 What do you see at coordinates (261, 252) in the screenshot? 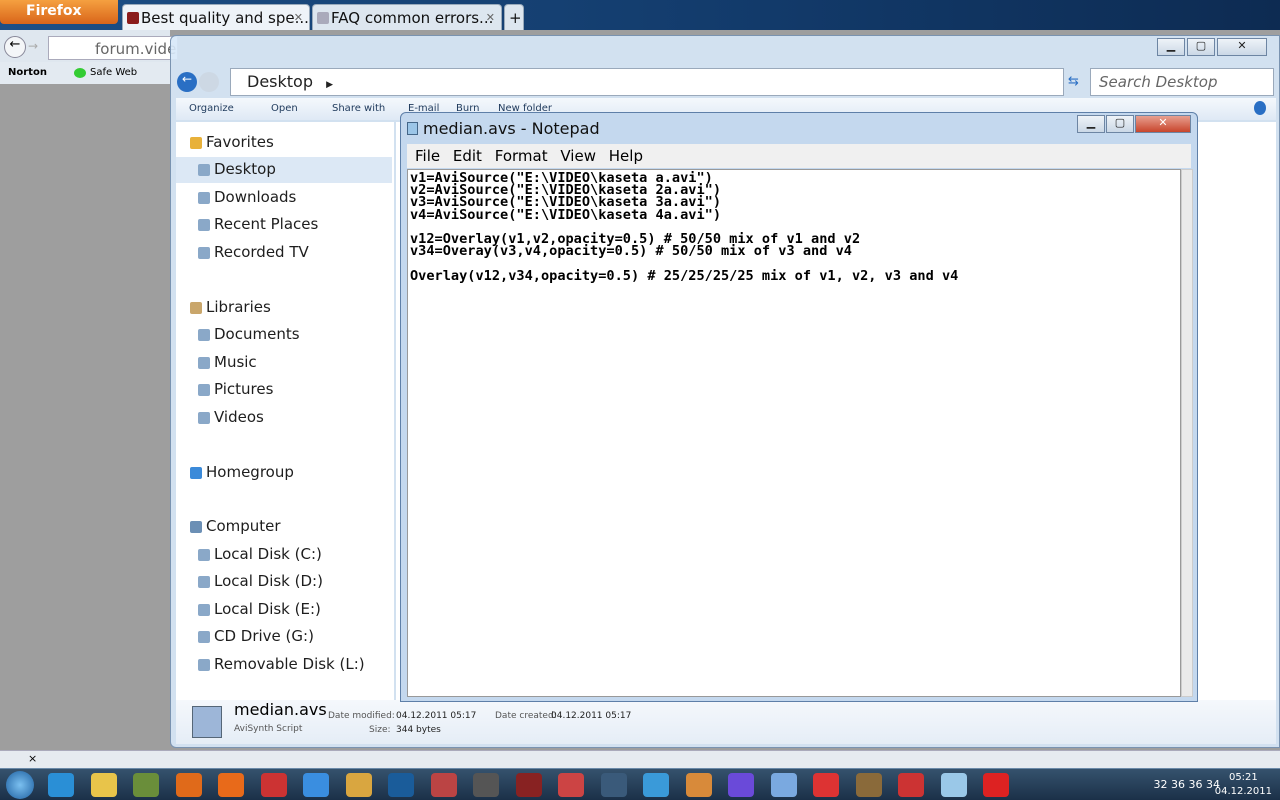
I see `nav-item-label: Recorded TV` at bounding box center [261, 252].